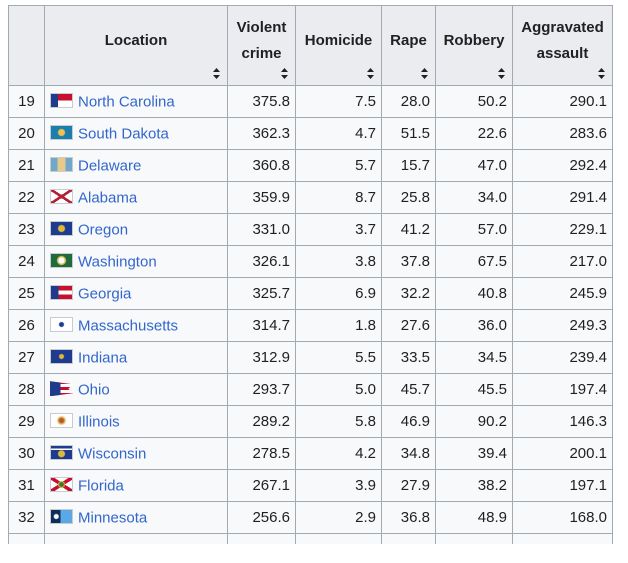 The height and width of the screenshot is (563, 628). I want to click on aggravated-assault-header: Aggravated assault, so click(562, 45).